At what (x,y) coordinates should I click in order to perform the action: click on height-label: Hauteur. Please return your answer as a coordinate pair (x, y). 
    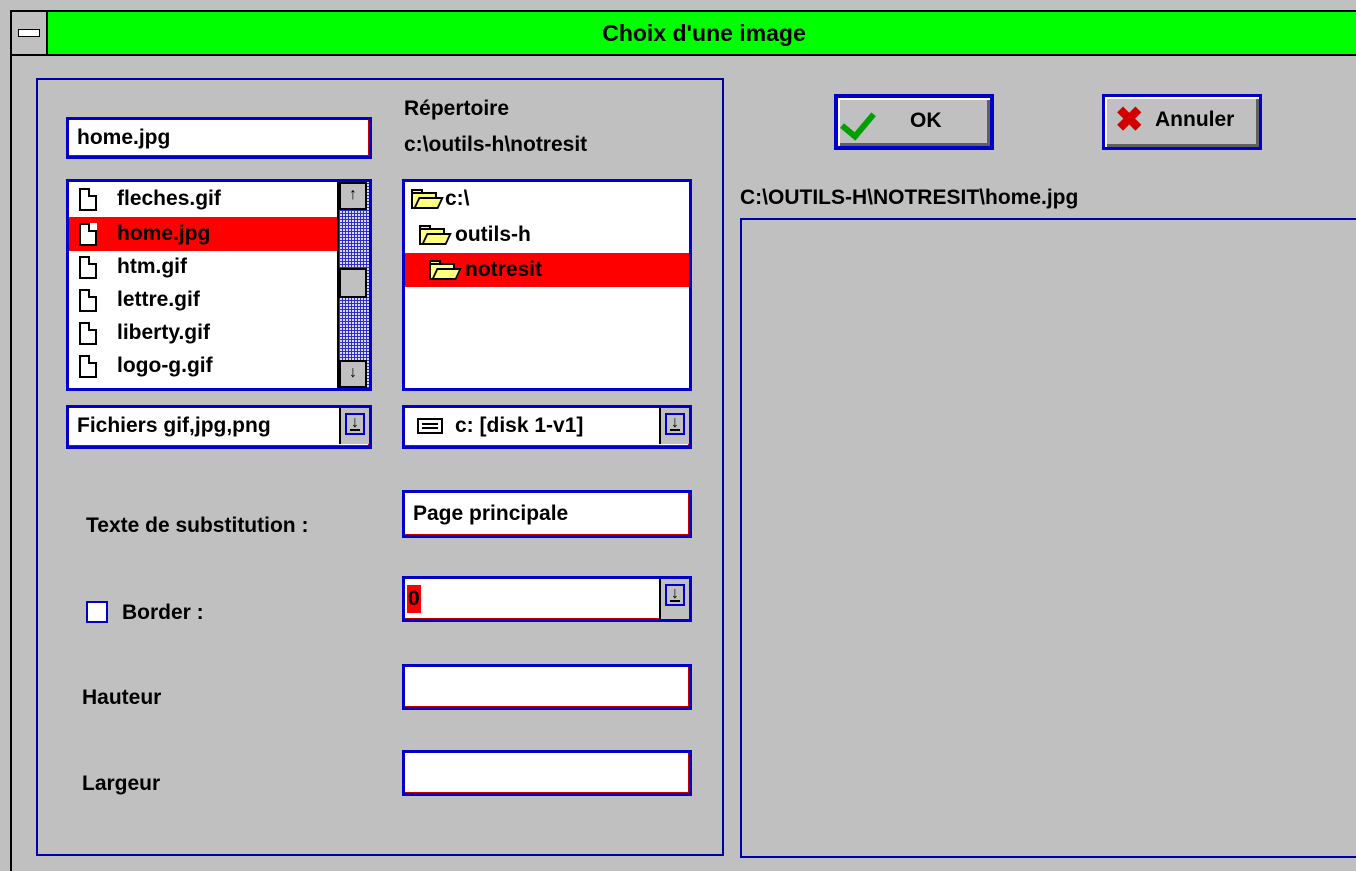
    Looking at the image, I should click on (122, 697).